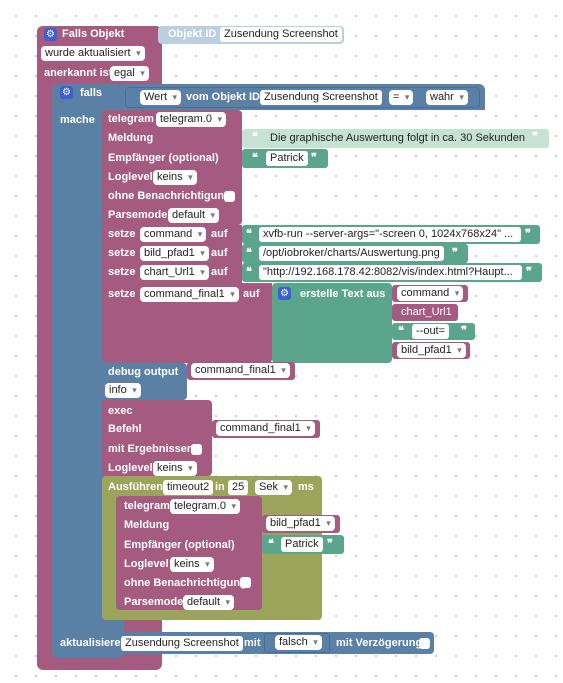 The height and width of the screenshot is (683, 563). Describe the element at coordinates (196, 449) in the screenshot. I see `exec-results-checkbox` at that location.